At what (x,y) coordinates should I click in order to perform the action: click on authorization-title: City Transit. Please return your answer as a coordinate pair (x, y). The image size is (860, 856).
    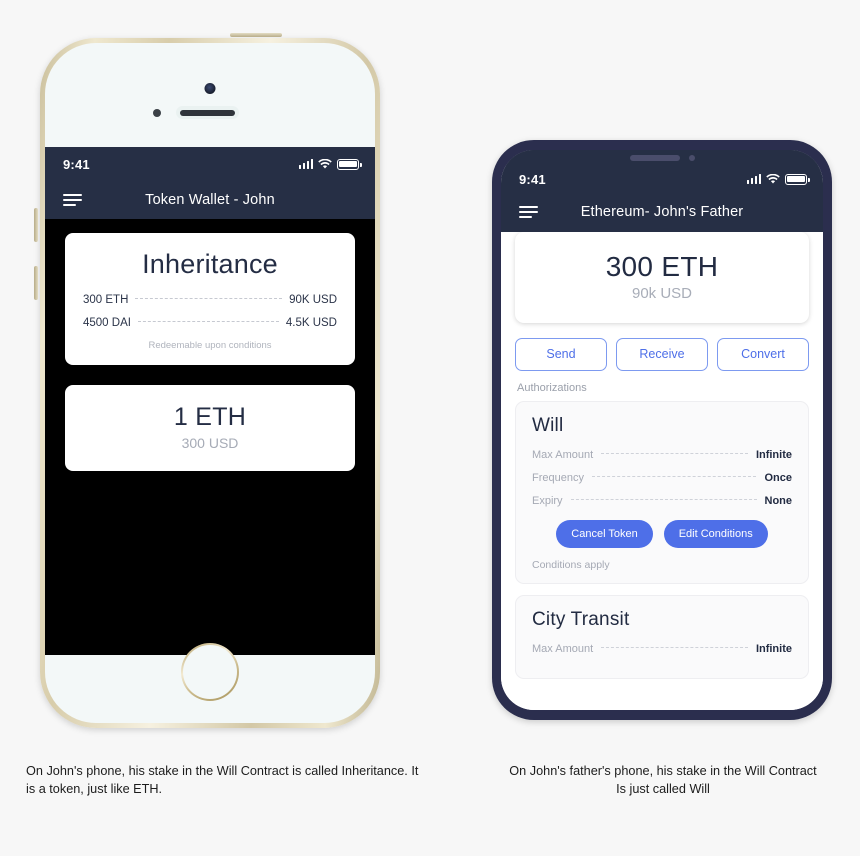
    Looking at the image, I should click on (581, 619).